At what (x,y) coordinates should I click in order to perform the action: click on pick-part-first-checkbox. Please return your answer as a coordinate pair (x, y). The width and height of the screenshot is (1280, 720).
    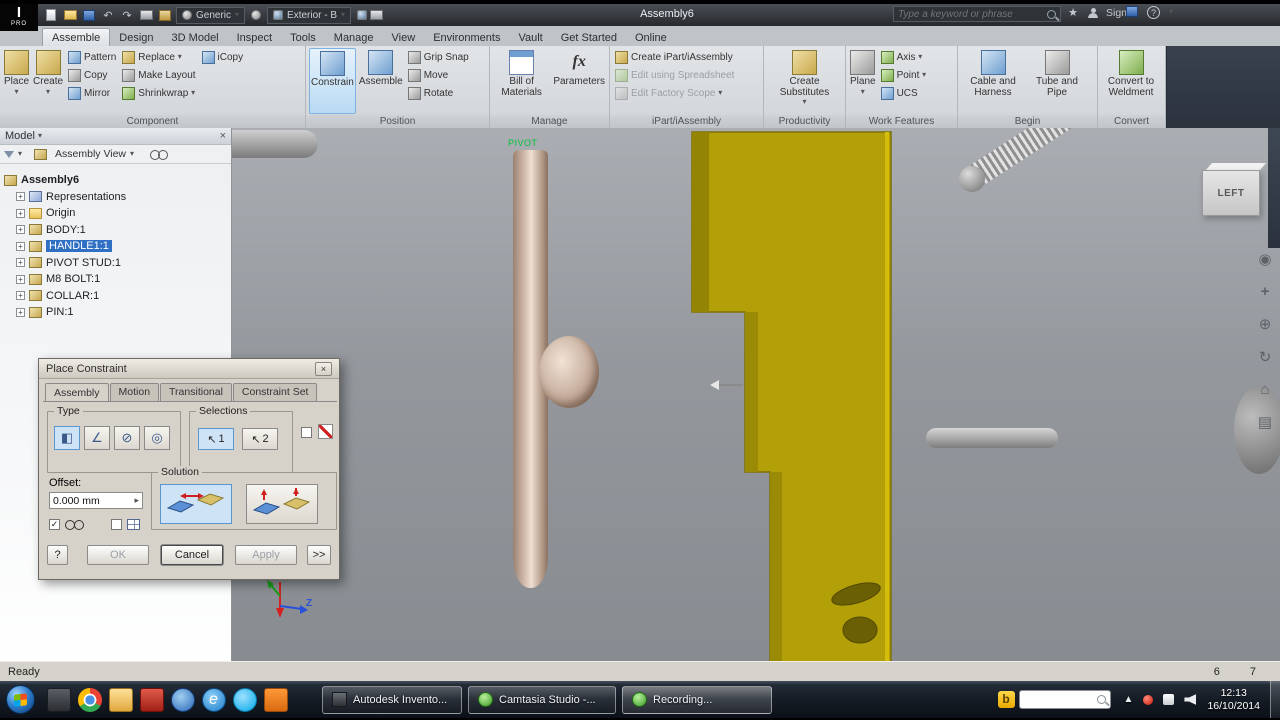
    Looking at the image, I should click on (306, 432).